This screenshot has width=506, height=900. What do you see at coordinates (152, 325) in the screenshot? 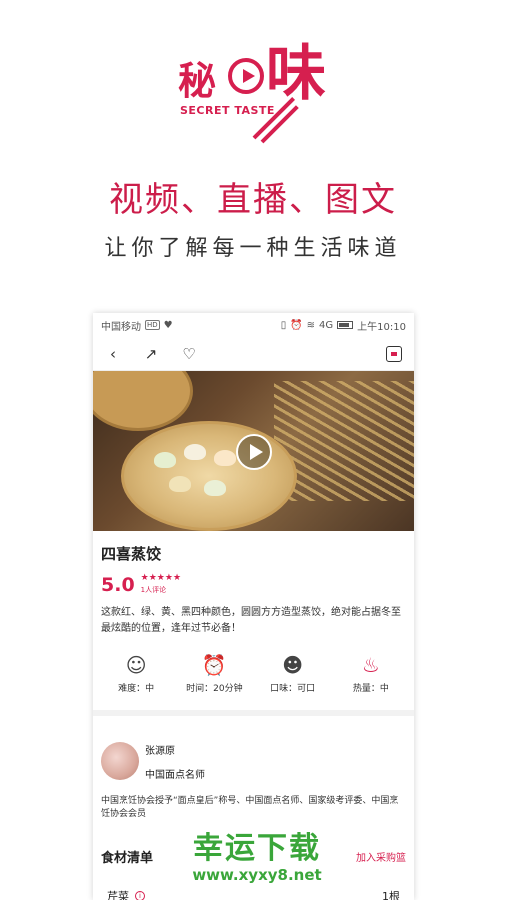
I see `hd-badge: HD` at bounding box center [152, 325].